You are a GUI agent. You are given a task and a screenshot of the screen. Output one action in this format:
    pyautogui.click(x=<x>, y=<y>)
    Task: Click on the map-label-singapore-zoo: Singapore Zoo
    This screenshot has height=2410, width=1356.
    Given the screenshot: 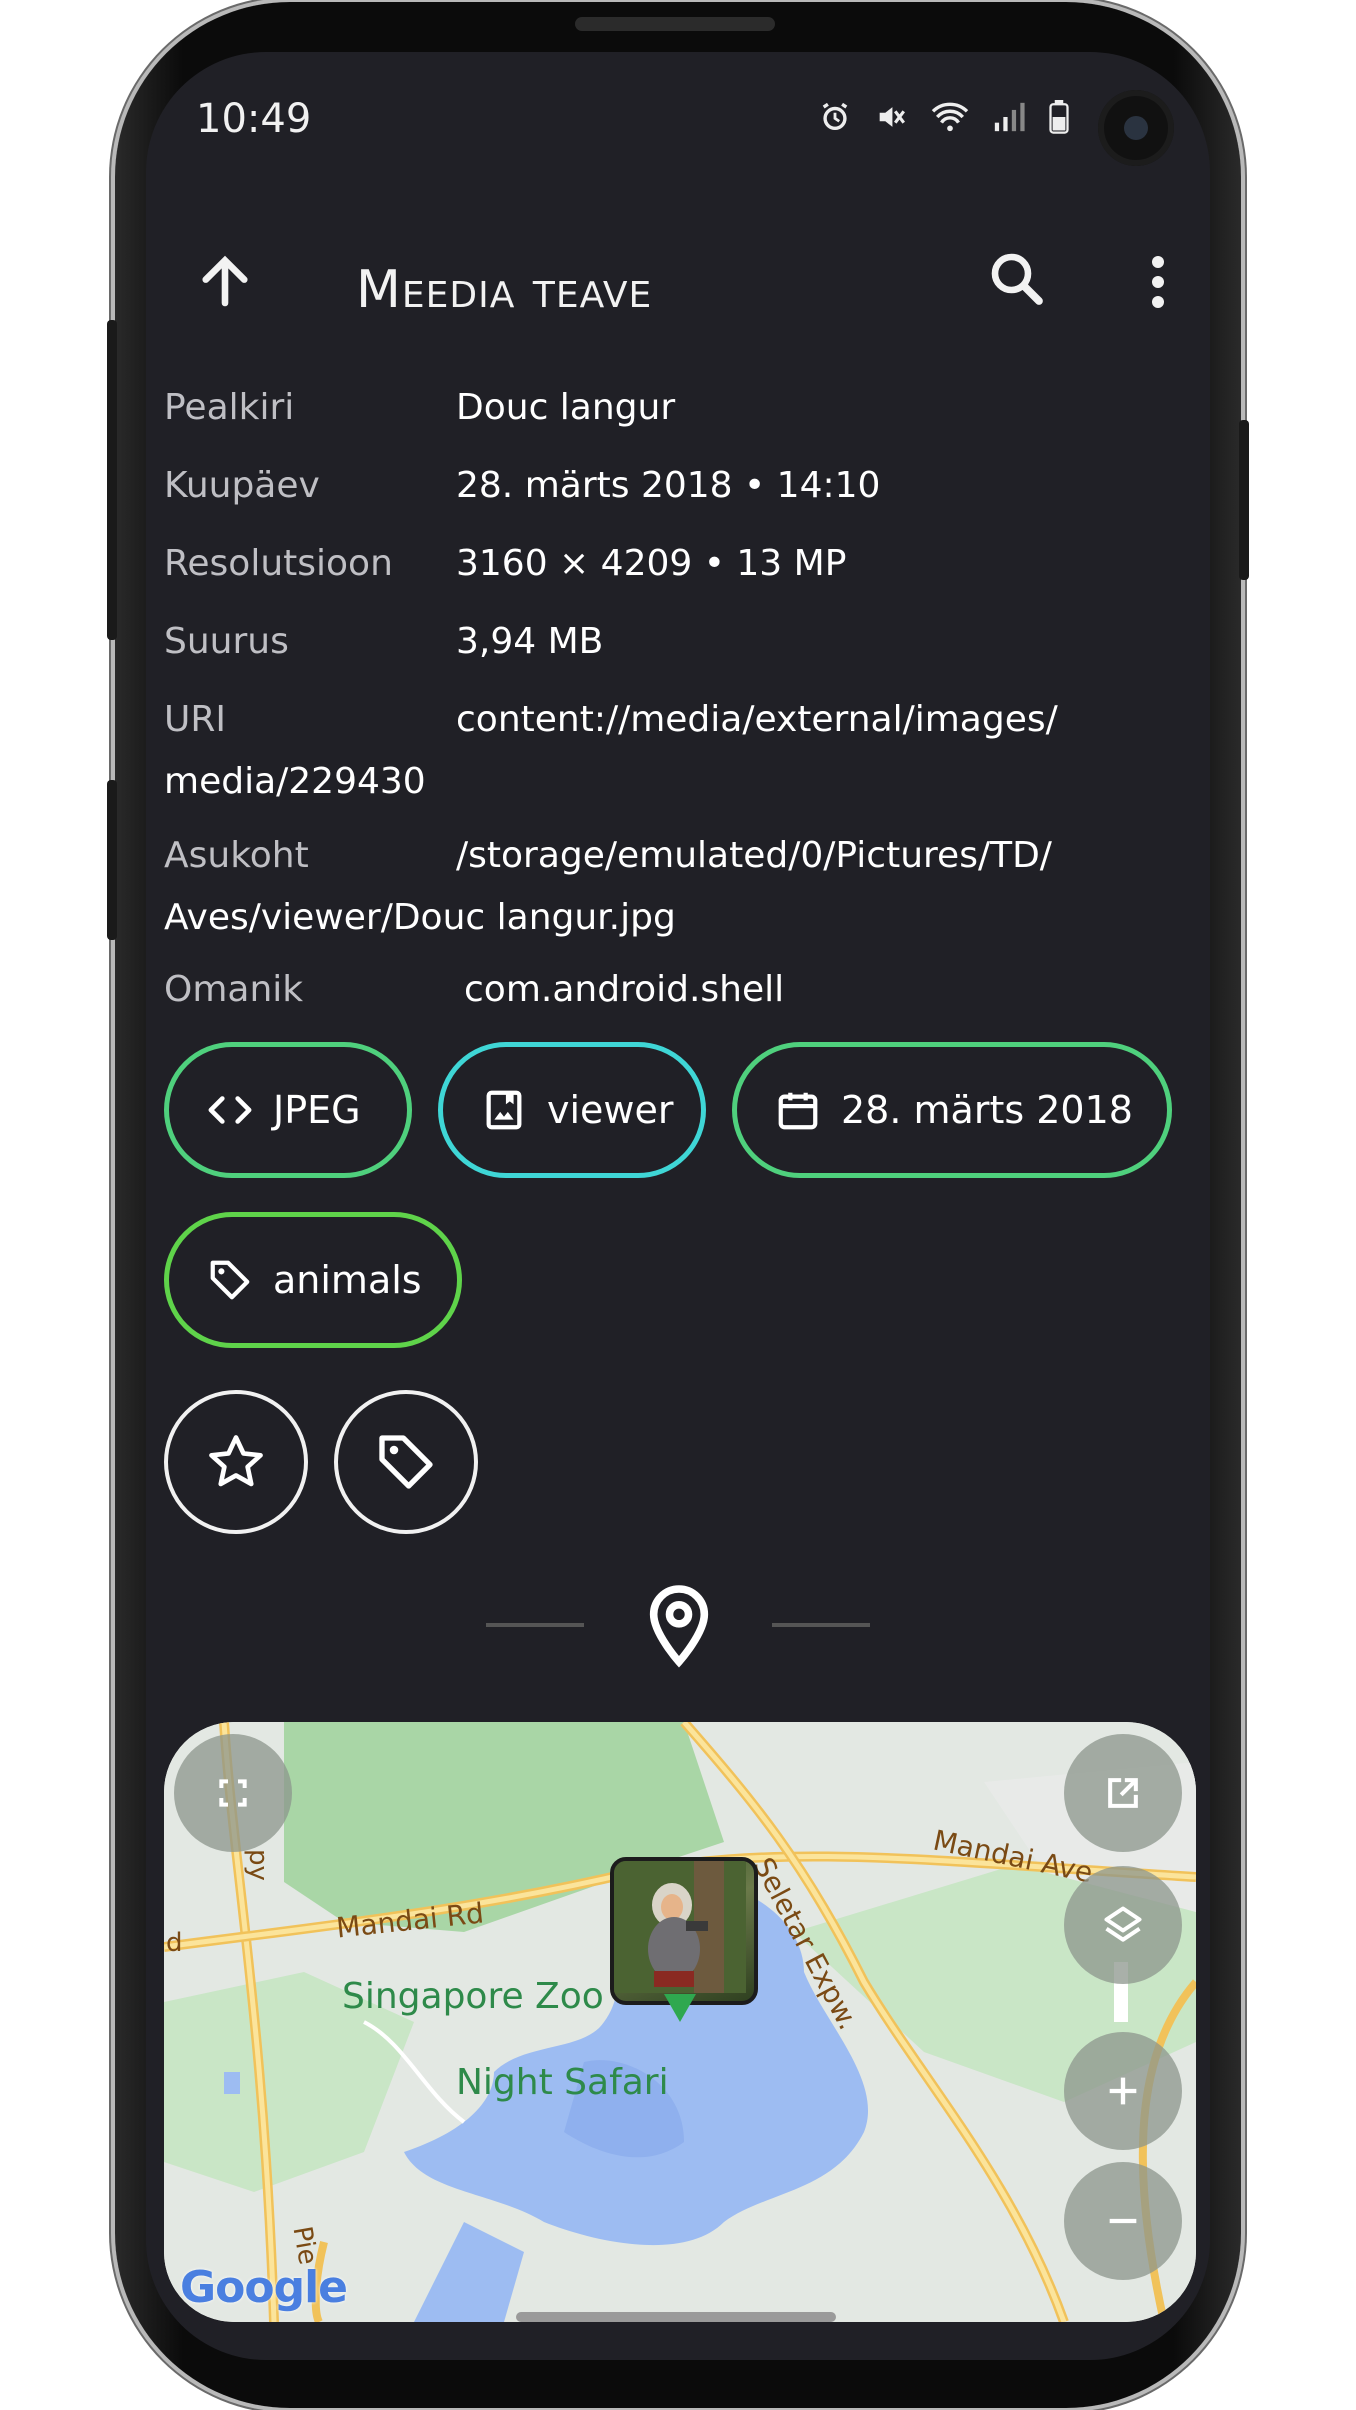 What is the action you would take?
    pyautogui.click(x=473, y=1996)
    